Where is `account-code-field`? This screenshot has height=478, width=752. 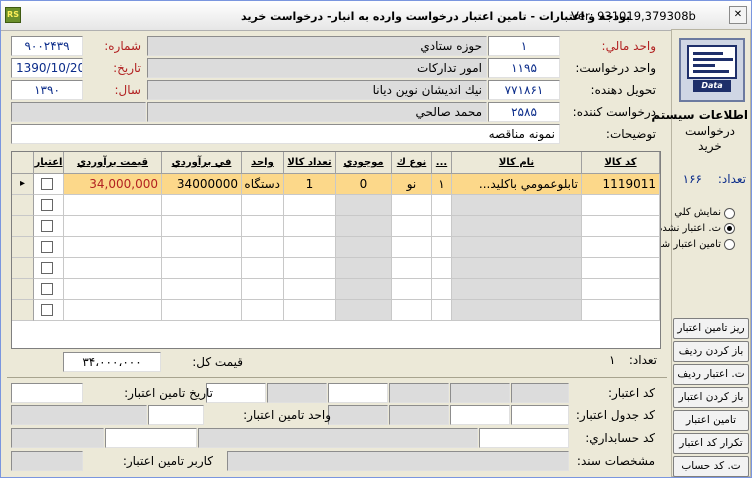 account-code-field is located at coordinates (524, 438).